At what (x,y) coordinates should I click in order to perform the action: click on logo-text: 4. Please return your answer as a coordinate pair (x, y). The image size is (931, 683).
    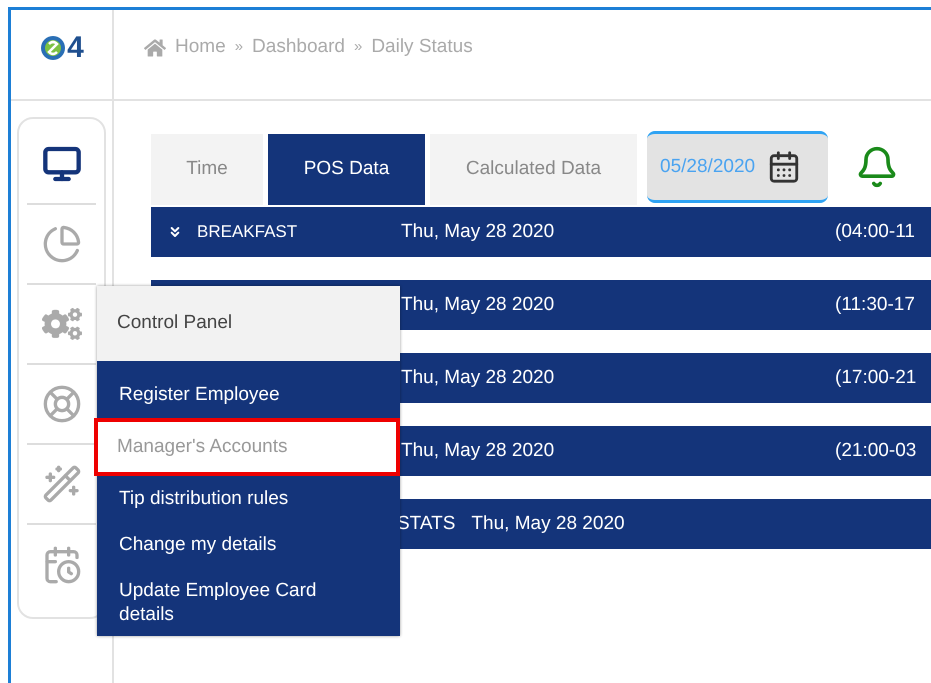
    Looking at the image, I should click on (75, 47).